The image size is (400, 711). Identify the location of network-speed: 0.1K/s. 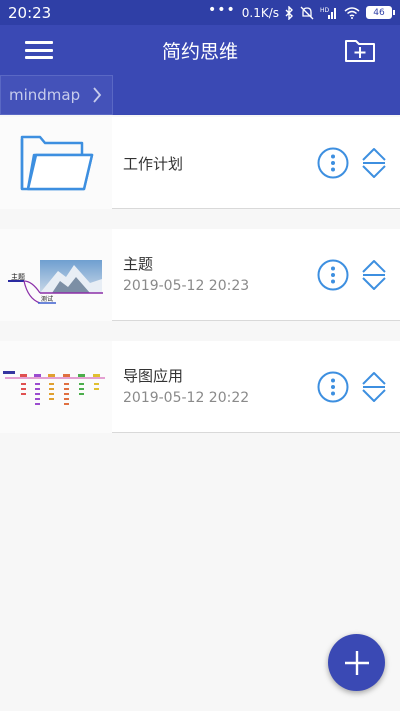
(260, 12).